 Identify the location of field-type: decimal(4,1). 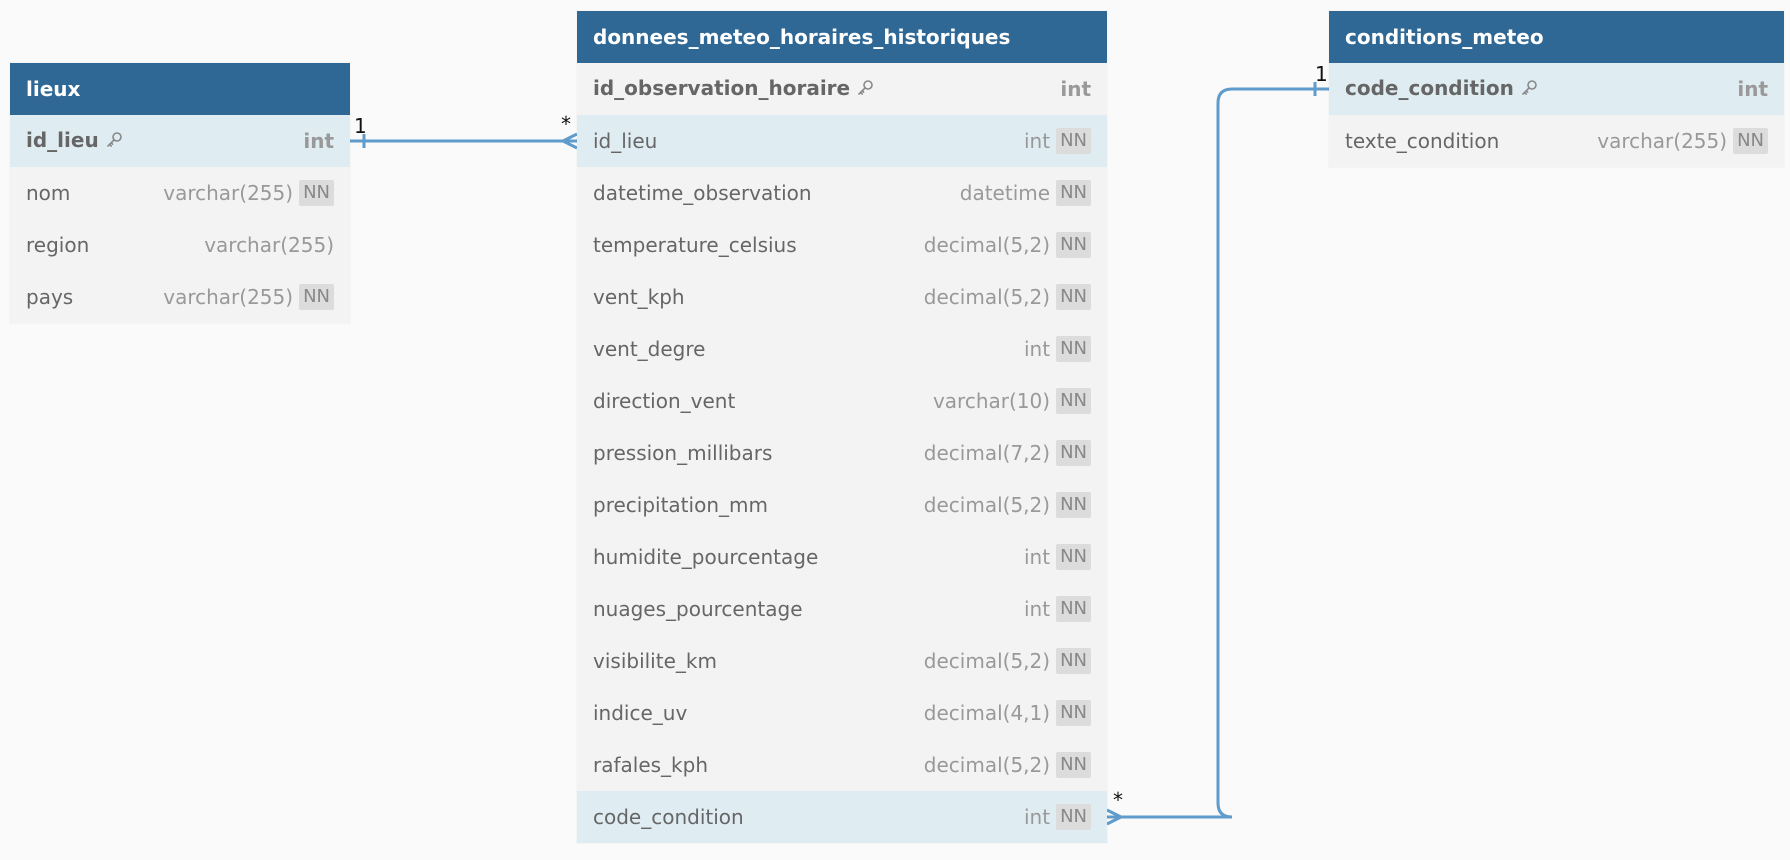
(987, 713).